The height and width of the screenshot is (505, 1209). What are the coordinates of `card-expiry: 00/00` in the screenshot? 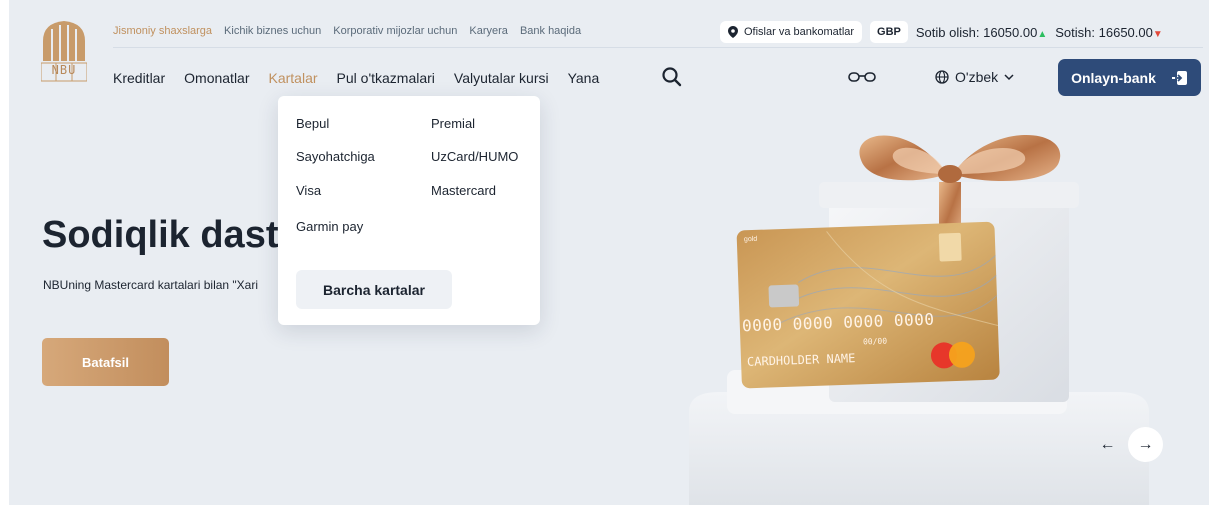 It's located at (875, 341).